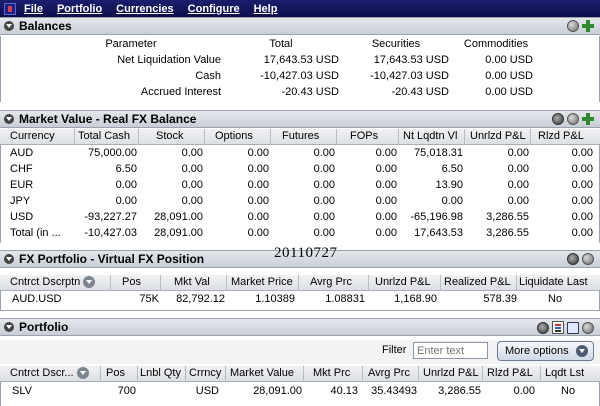 This screenshot has height=406, width=600. Describe the element at coordinates (507, 233) in the screenshot. I see `mv-cell: 3,286.55` at that location.